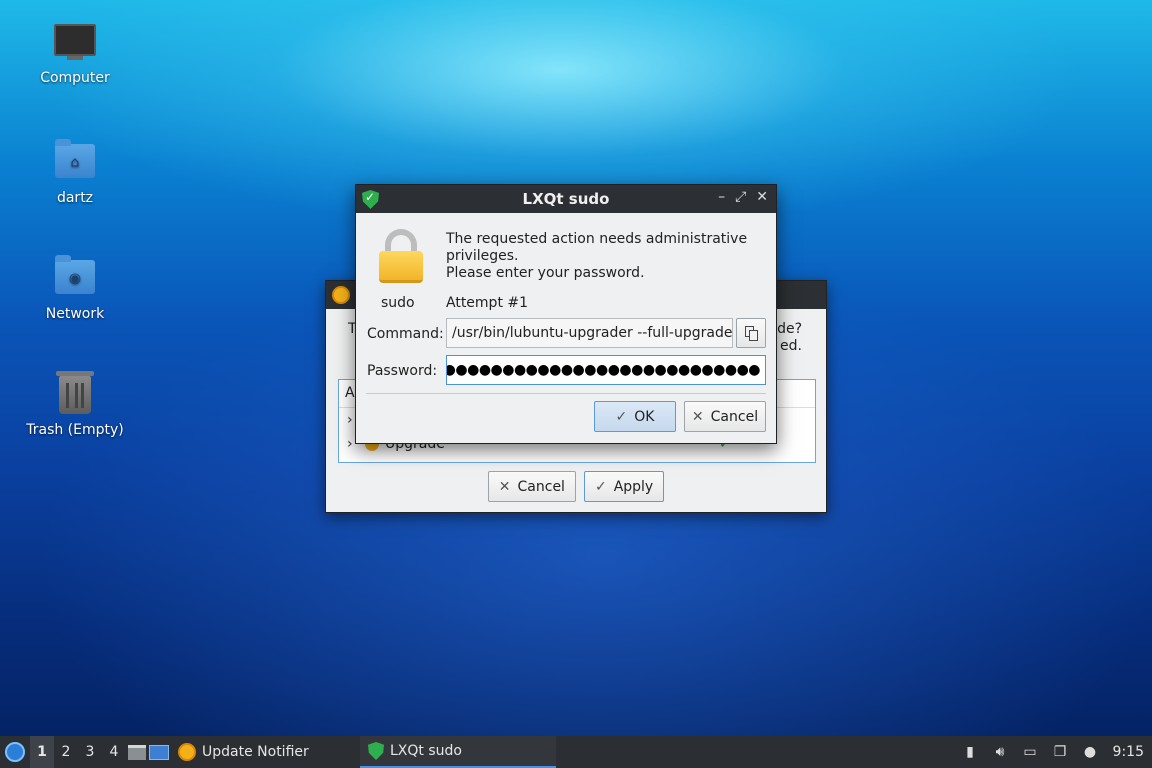 The image size is (1152, 768). What do you see at coordinates (624, 486) in the screenshot?
I see `apply-button: ✓ Apply` at bounding box center [624, 486].